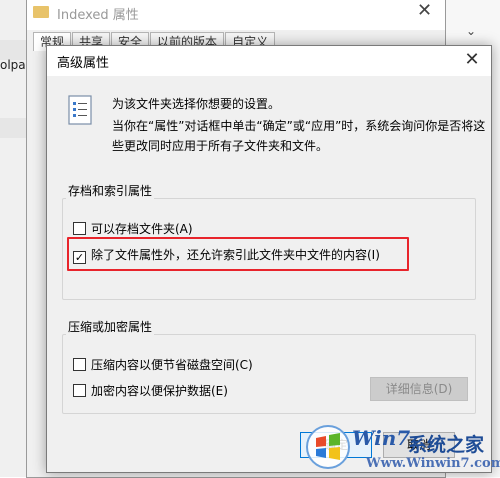  What do you see at coordinates (419, 389) in the screenshot?
I see `details-button: 详细信息(D)` at bounding box center [419, 389].